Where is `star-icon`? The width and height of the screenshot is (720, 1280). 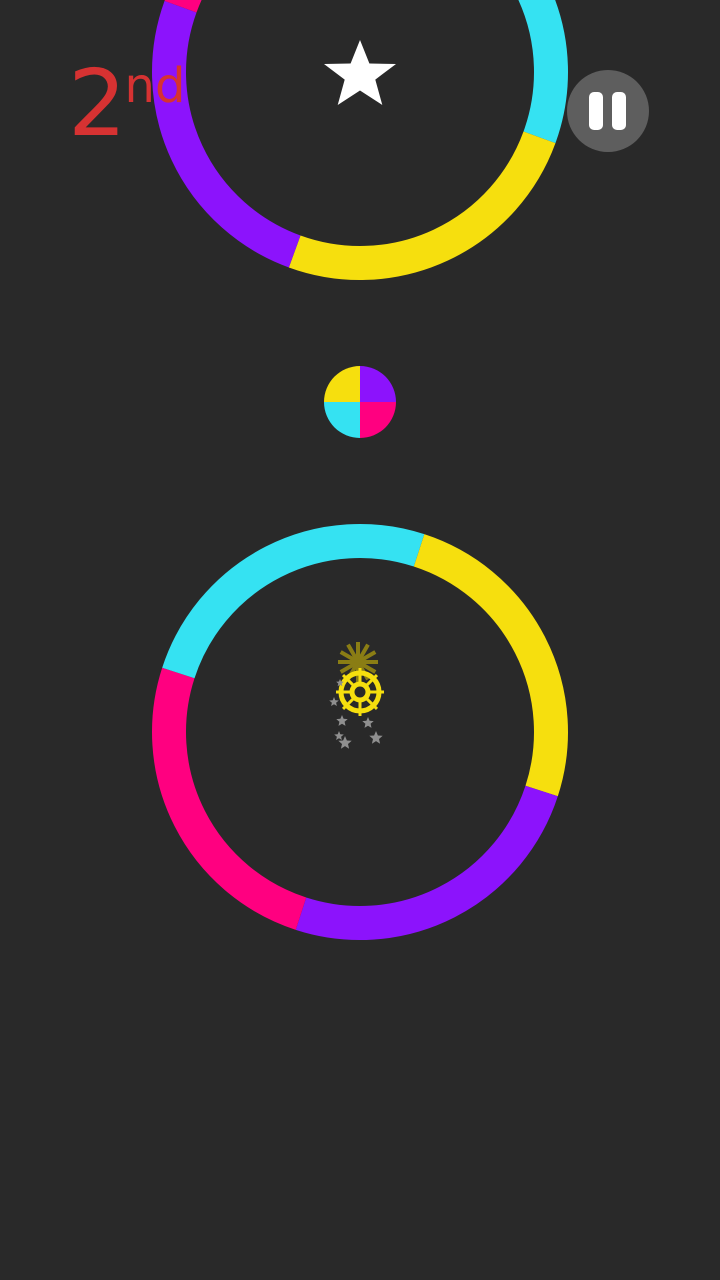
star-icon is located at coordinates (360, 72).